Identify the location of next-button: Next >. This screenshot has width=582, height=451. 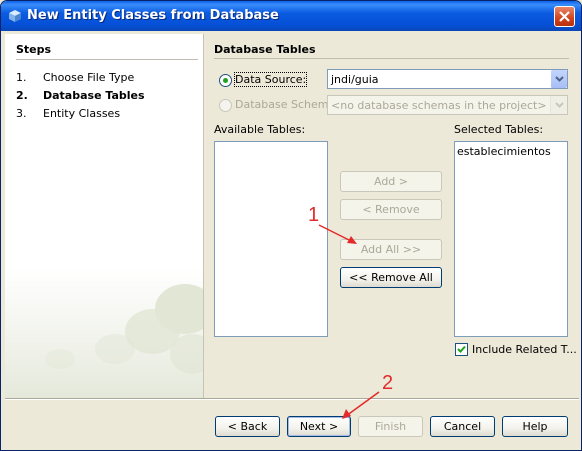
(319, 426).